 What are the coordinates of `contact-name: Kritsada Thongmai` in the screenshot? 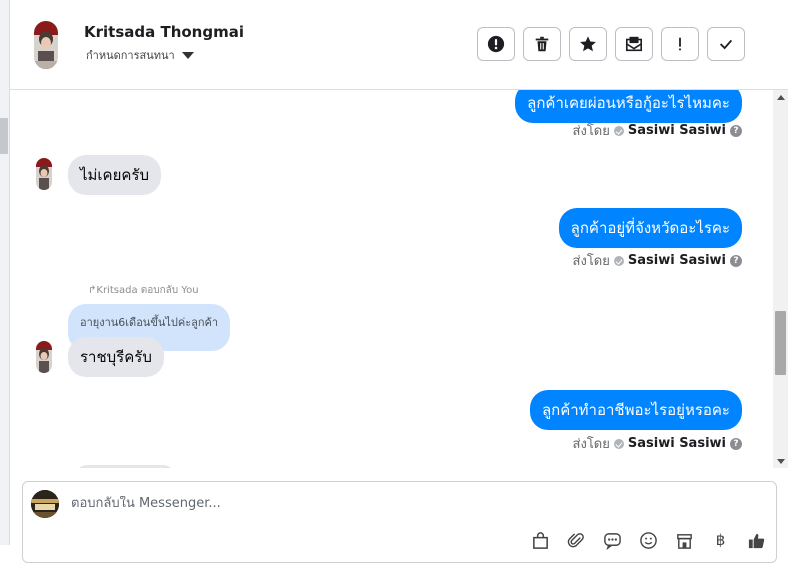 It's located at (164, 32).